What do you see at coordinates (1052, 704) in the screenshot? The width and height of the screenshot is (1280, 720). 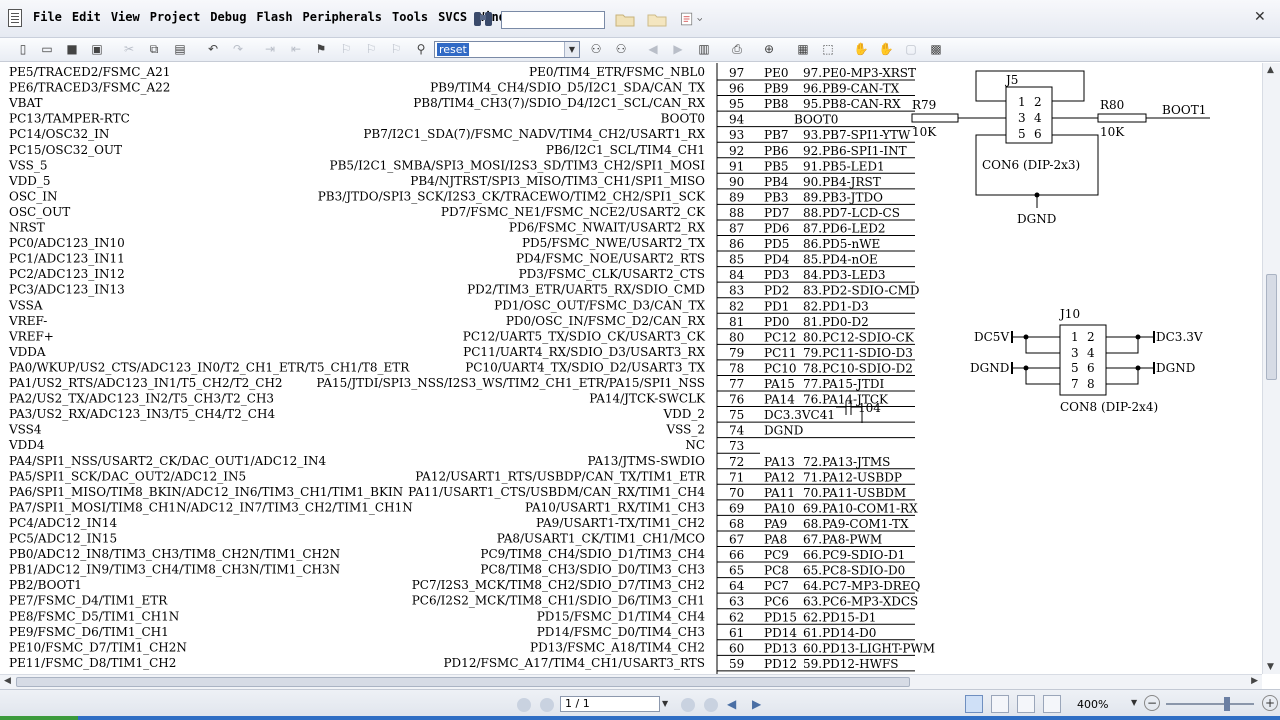 I see `continuous-facing-view-button` at bounding box center [1052, 704].